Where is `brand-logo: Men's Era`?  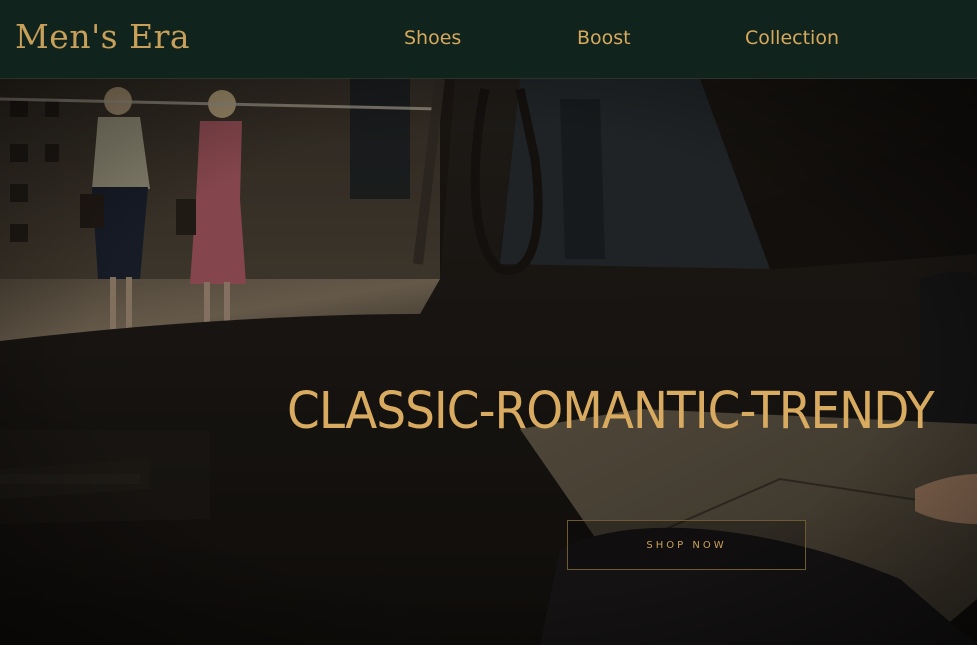 brand-logo: Men's Era is located at coordinates (102, 37).